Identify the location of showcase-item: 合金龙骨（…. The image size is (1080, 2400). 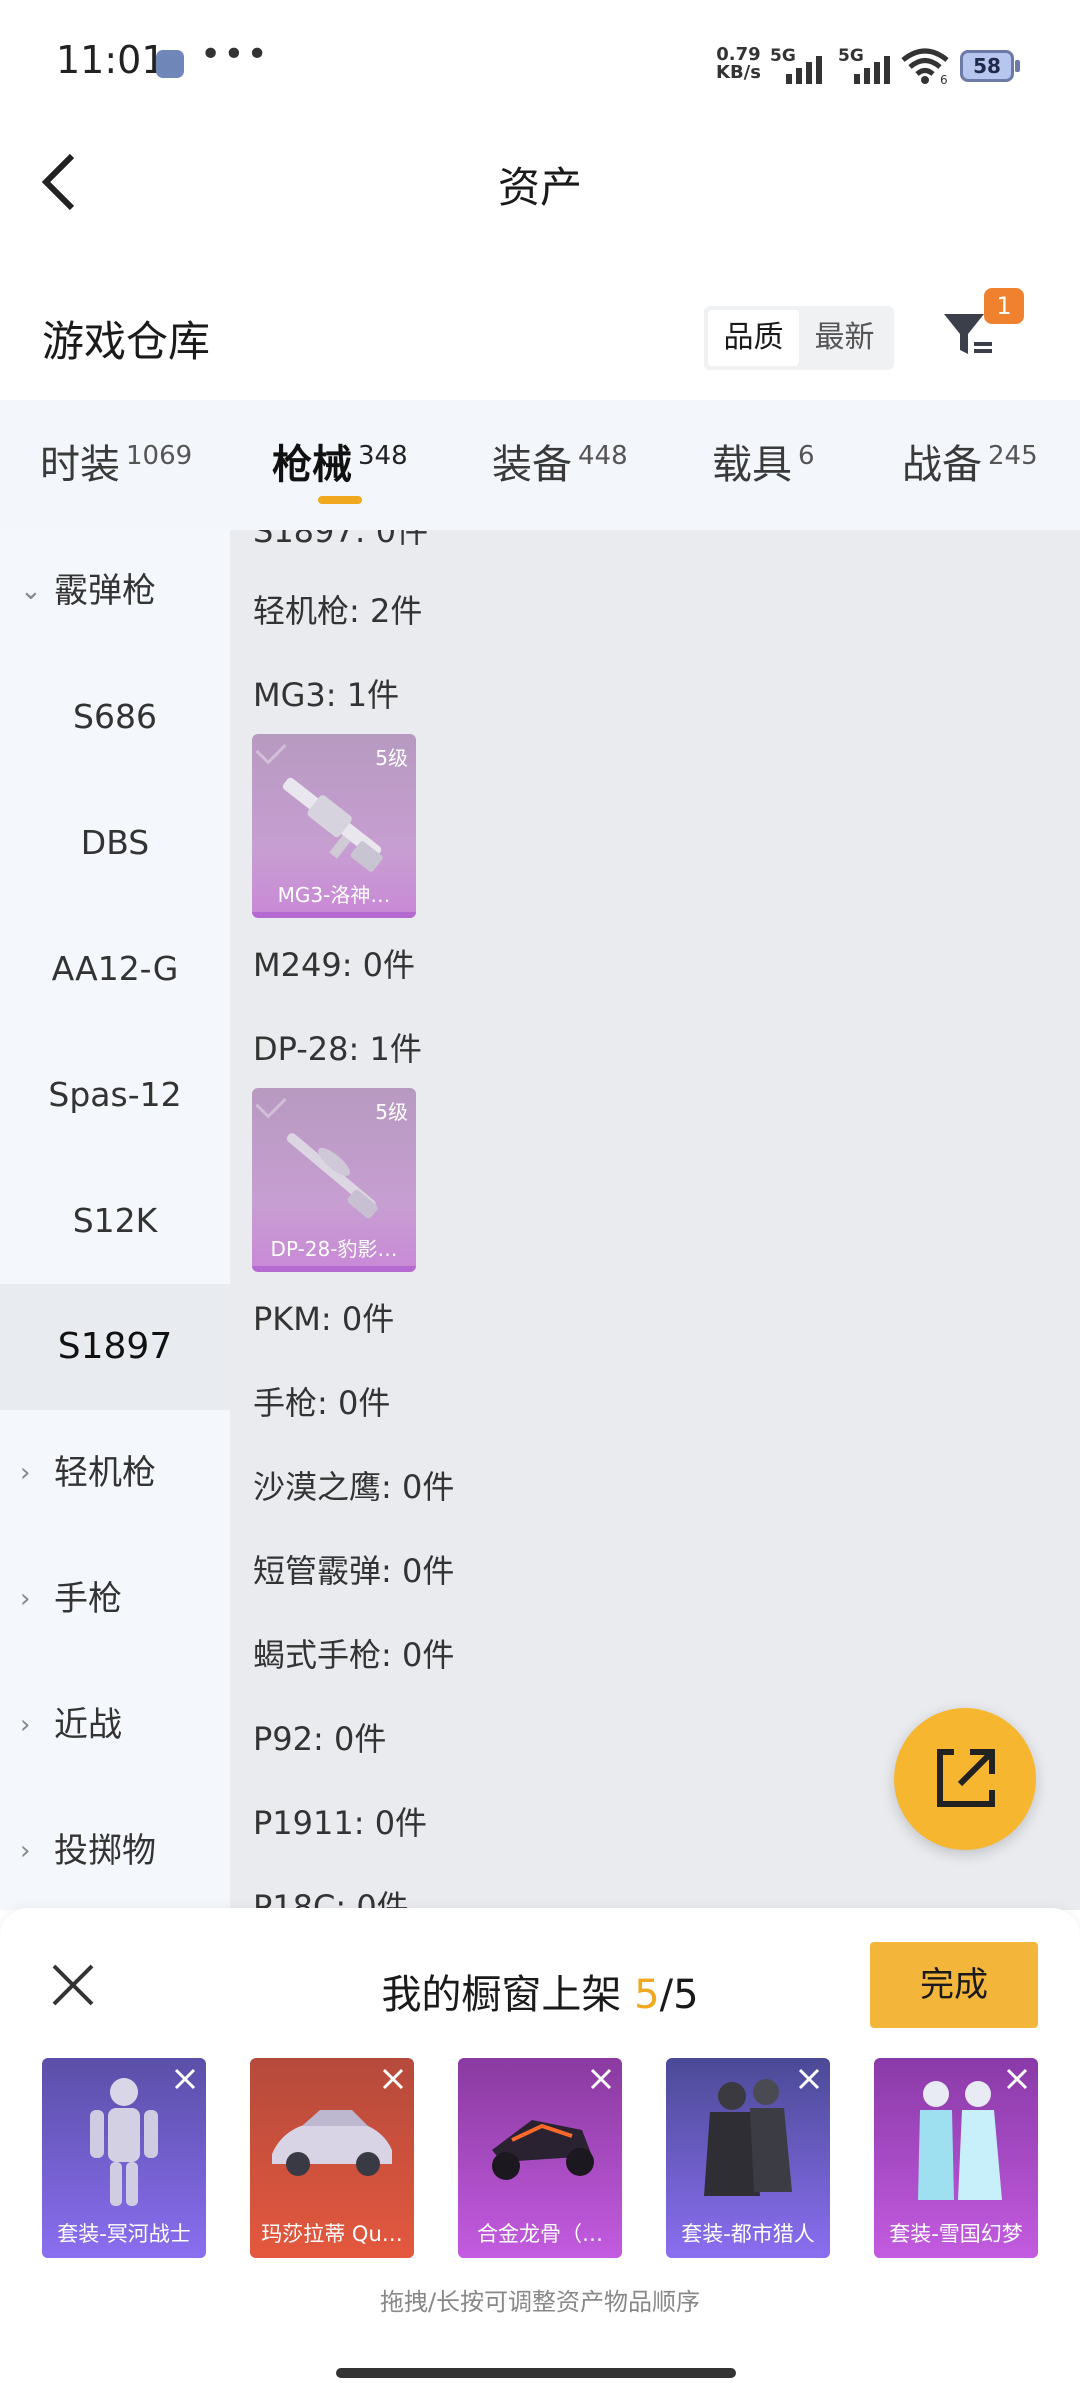
(540, 2158).